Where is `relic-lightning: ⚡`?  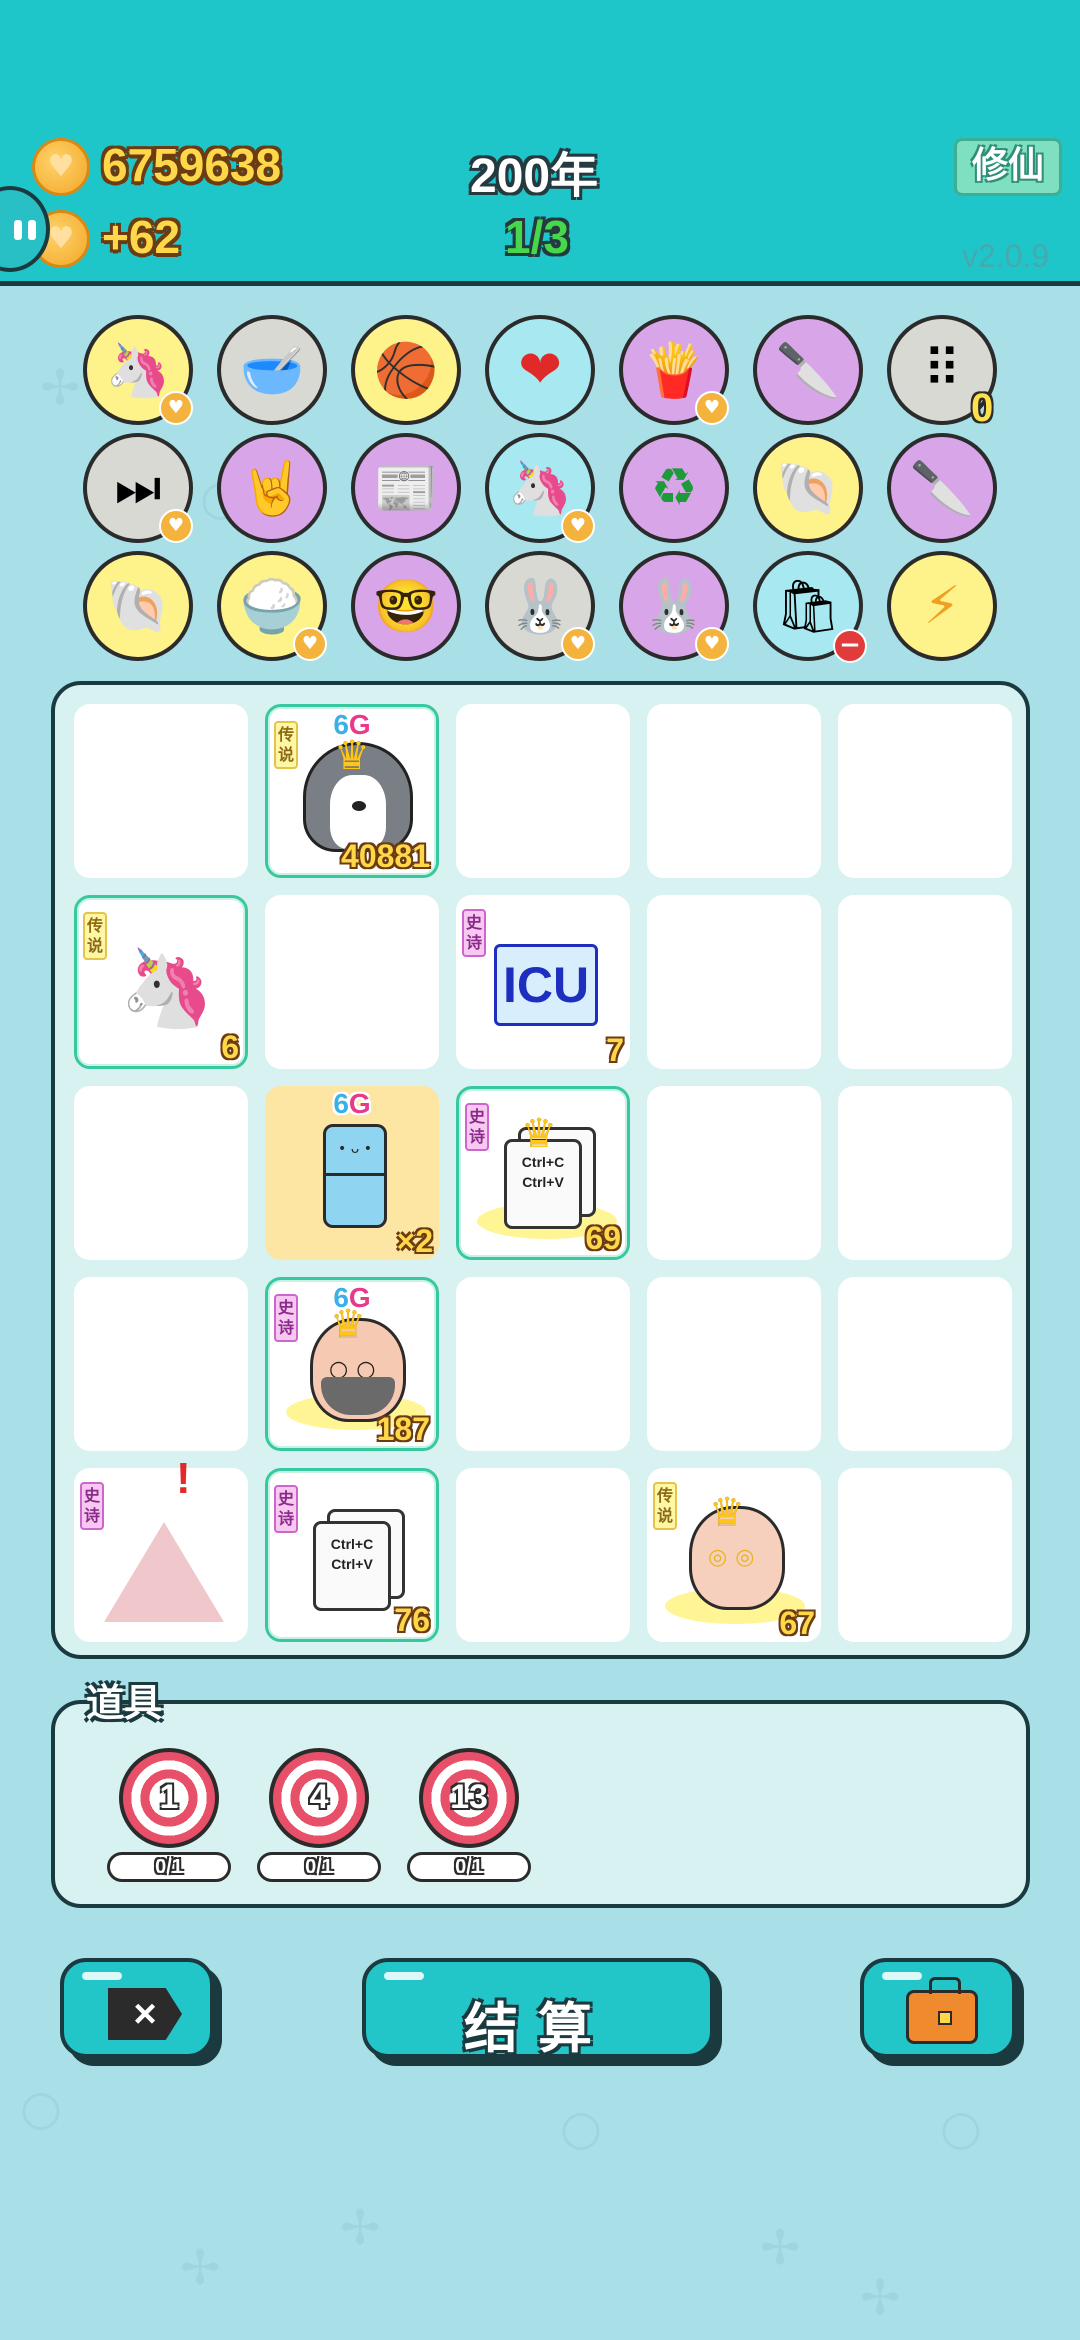 relic-lightning: ⚡ is located at coordinates (942, 606).